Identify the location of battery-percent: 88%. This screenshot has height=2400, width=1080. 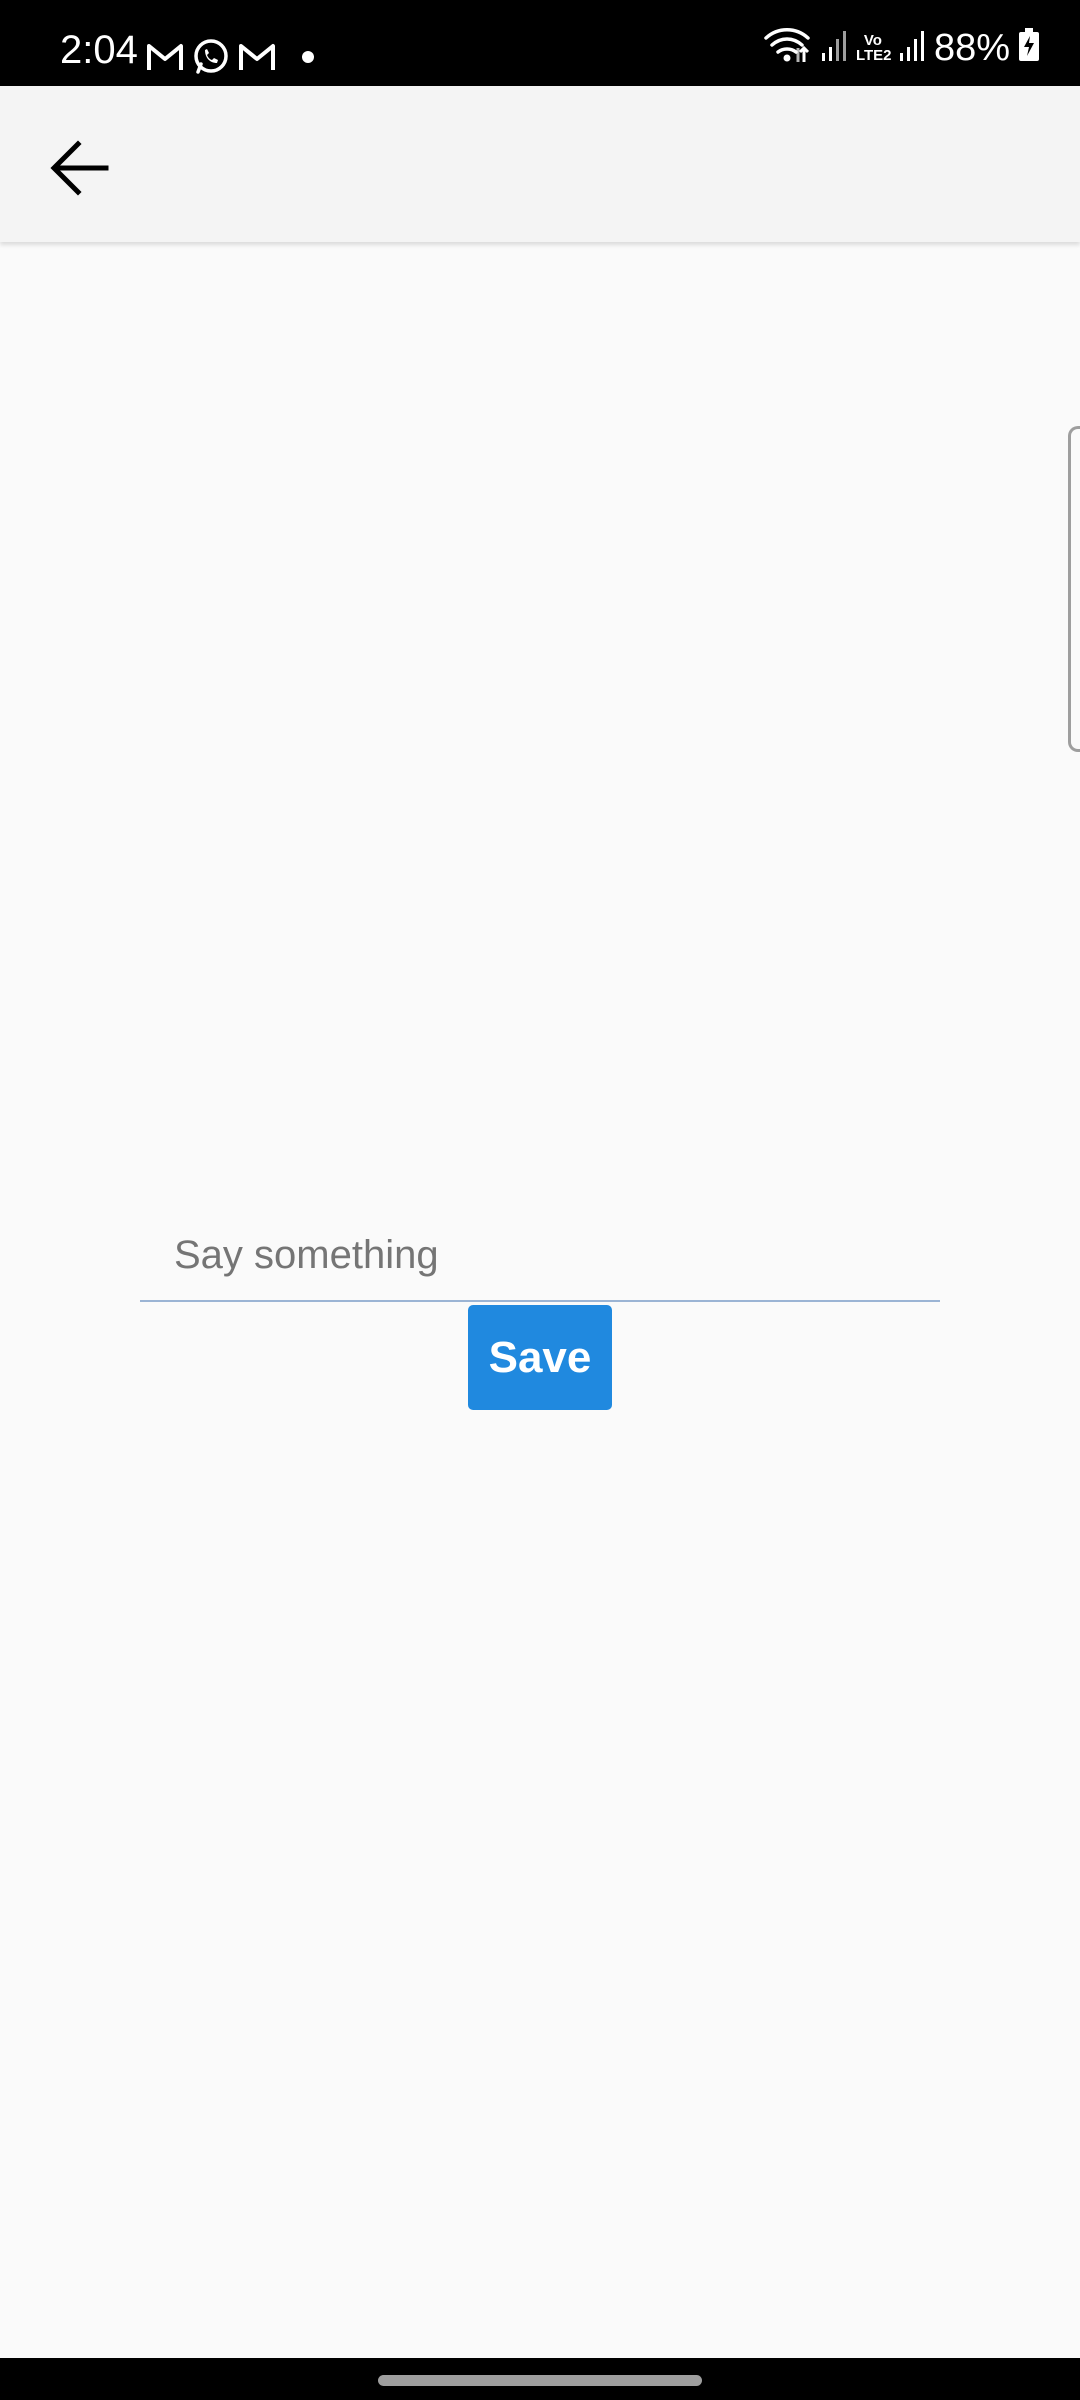
(971, 47).